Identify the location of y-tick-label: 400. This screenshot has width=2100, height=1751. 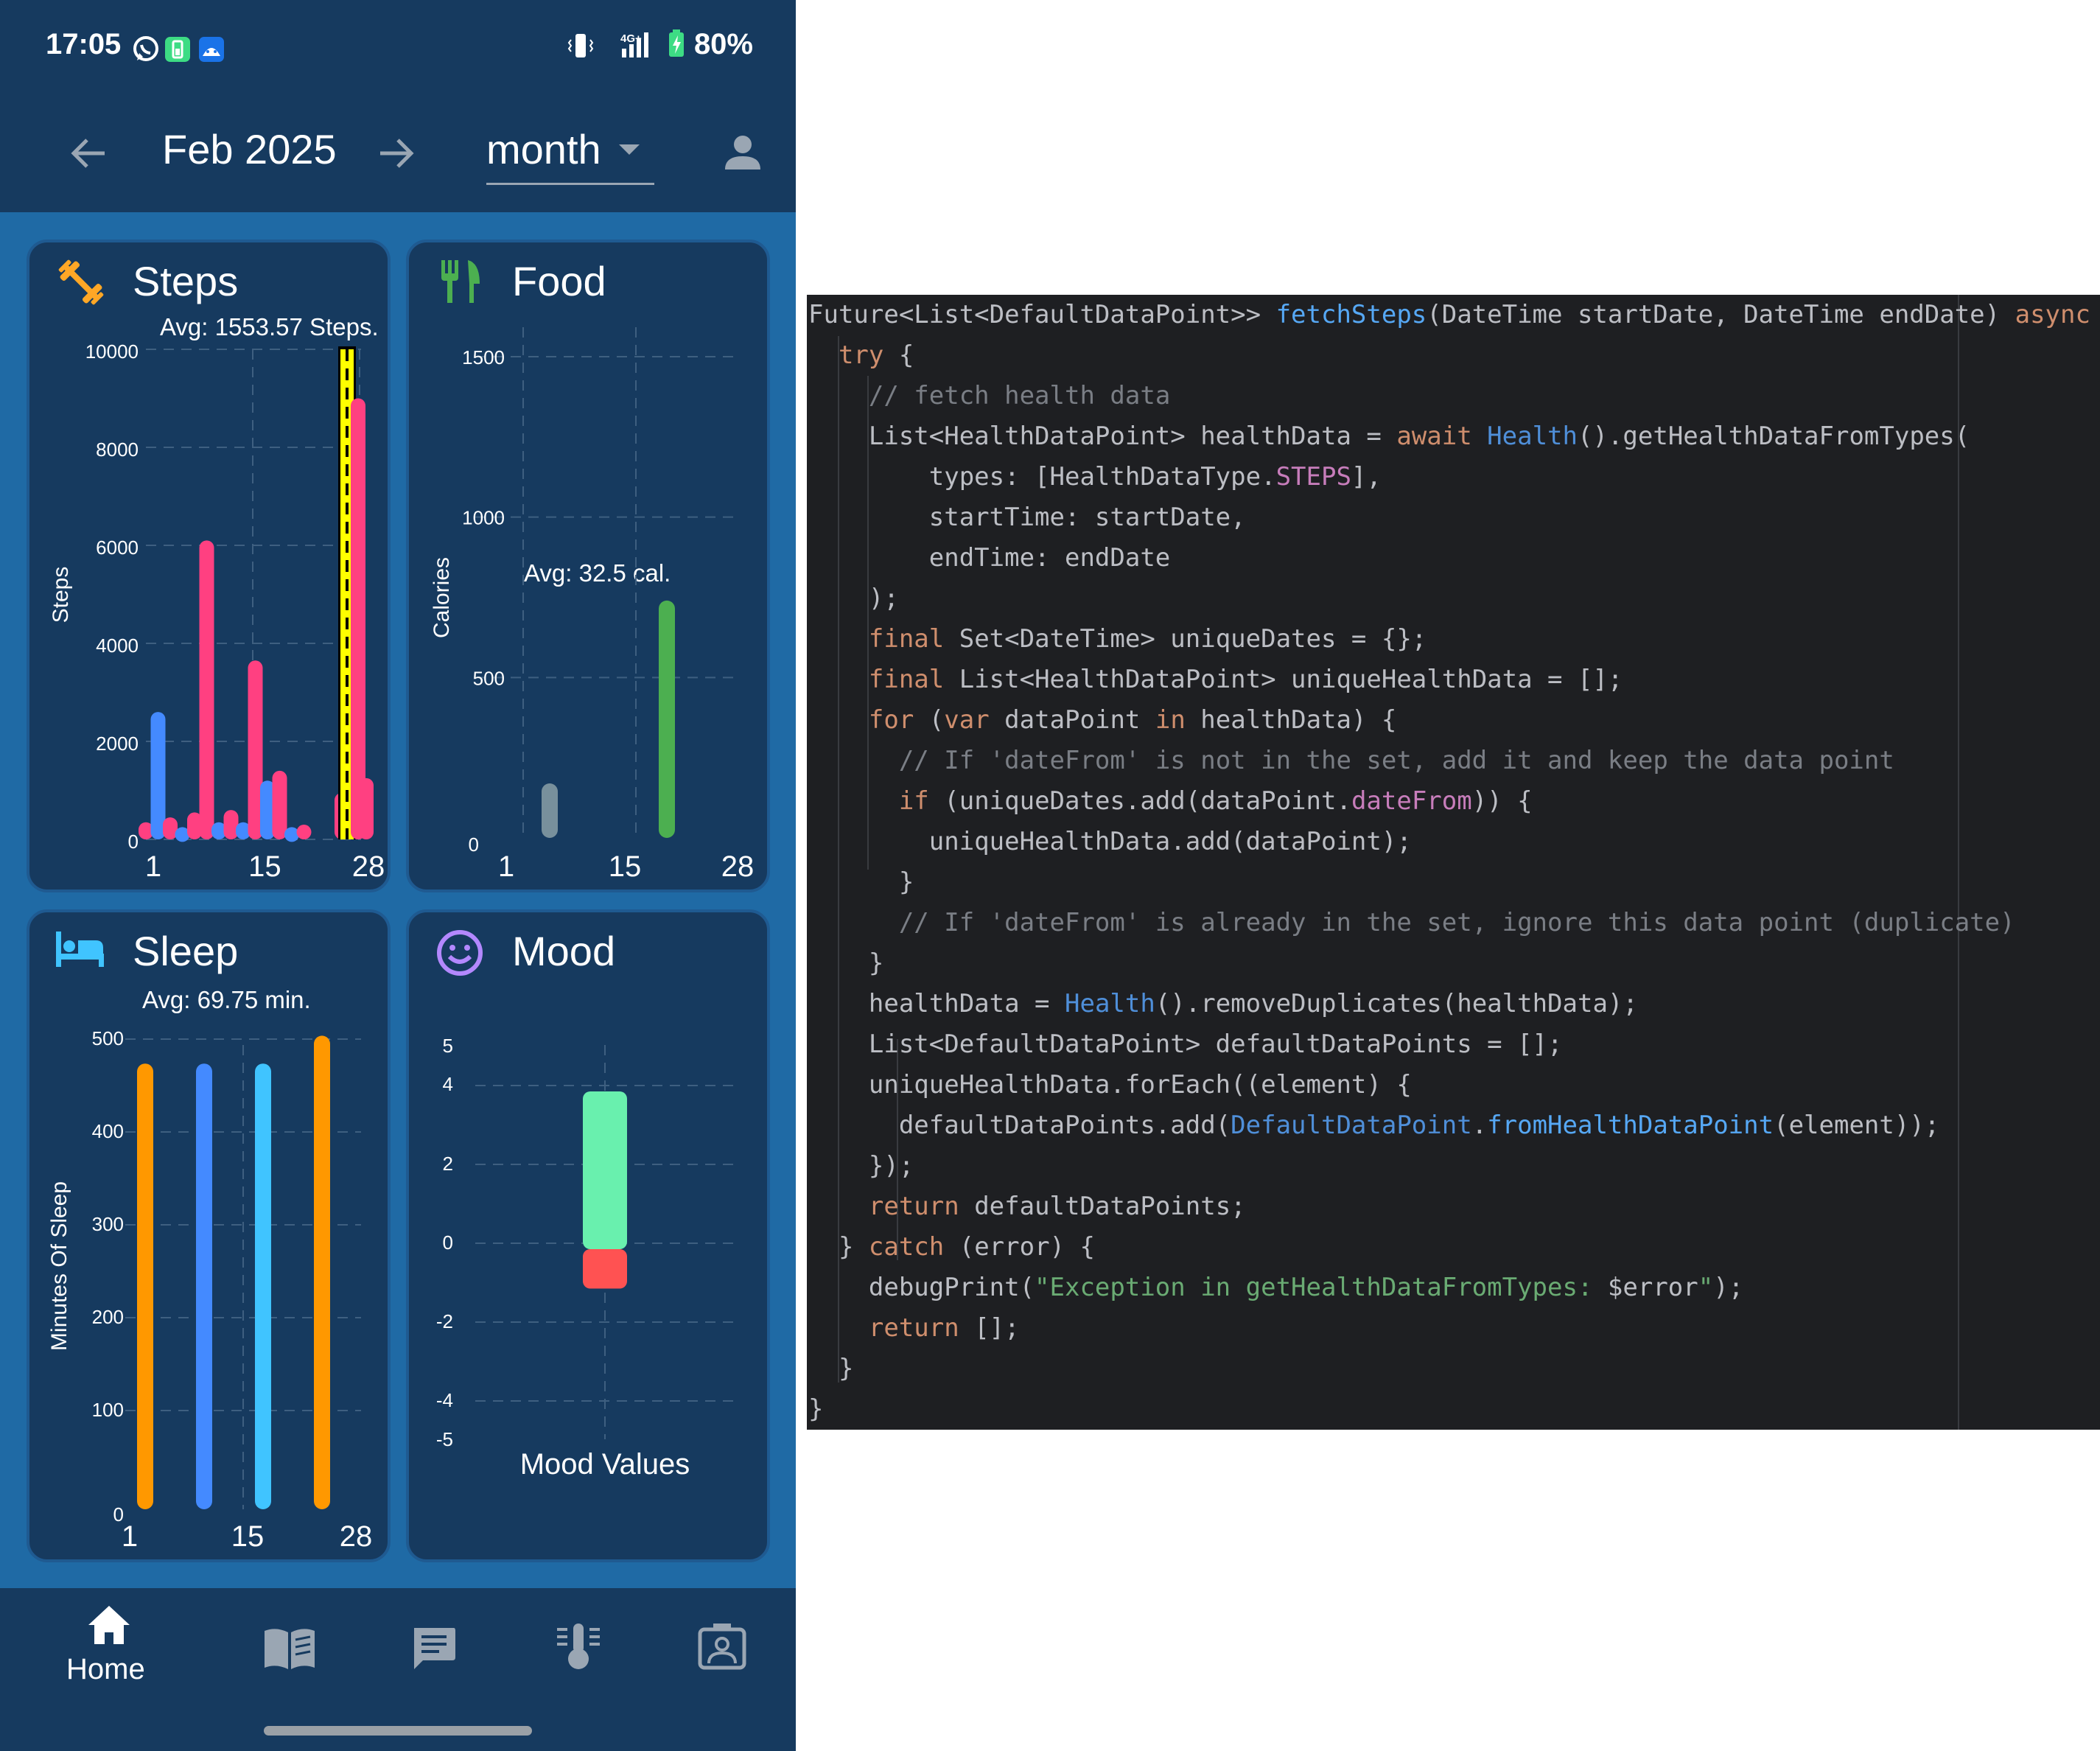
(108, 1131).